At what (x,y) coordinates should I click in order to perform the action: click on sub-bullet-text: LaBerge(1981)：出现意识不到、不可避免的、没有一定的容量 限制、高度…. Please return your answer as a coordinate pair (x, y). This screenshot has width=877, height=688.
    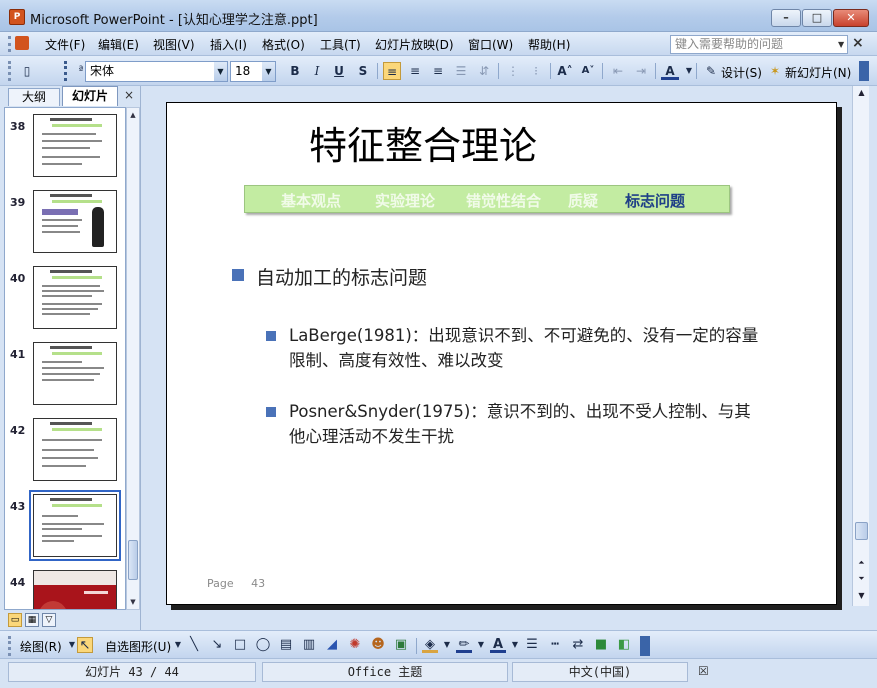
    Looking at the image, I should click on (549, 348).